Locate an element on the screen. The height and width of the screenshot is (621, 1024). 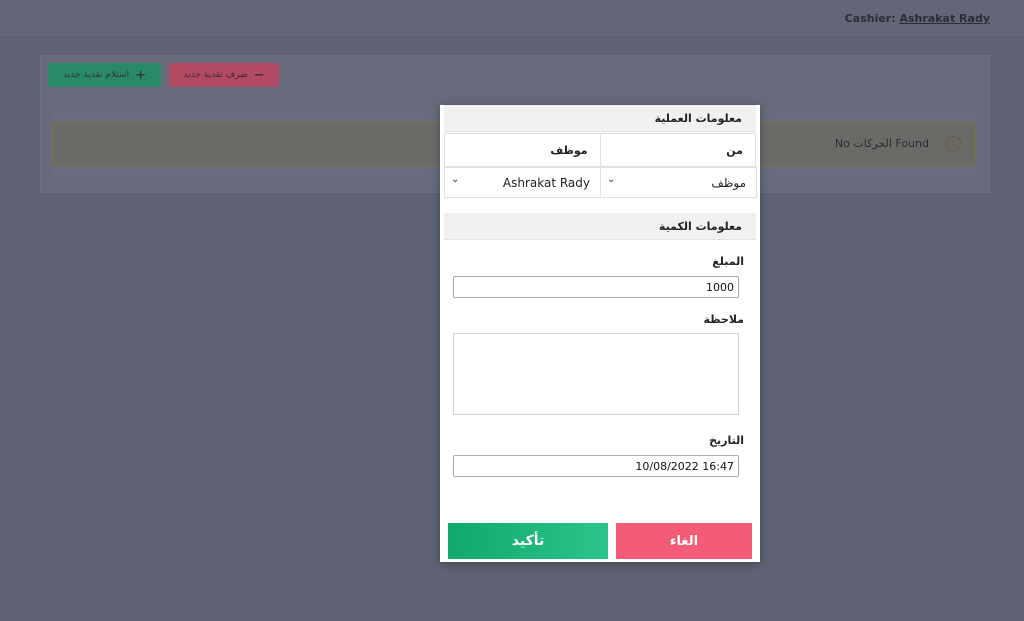
quantity-info-header: معلومات الكمية is located at coordinates (600, 226).